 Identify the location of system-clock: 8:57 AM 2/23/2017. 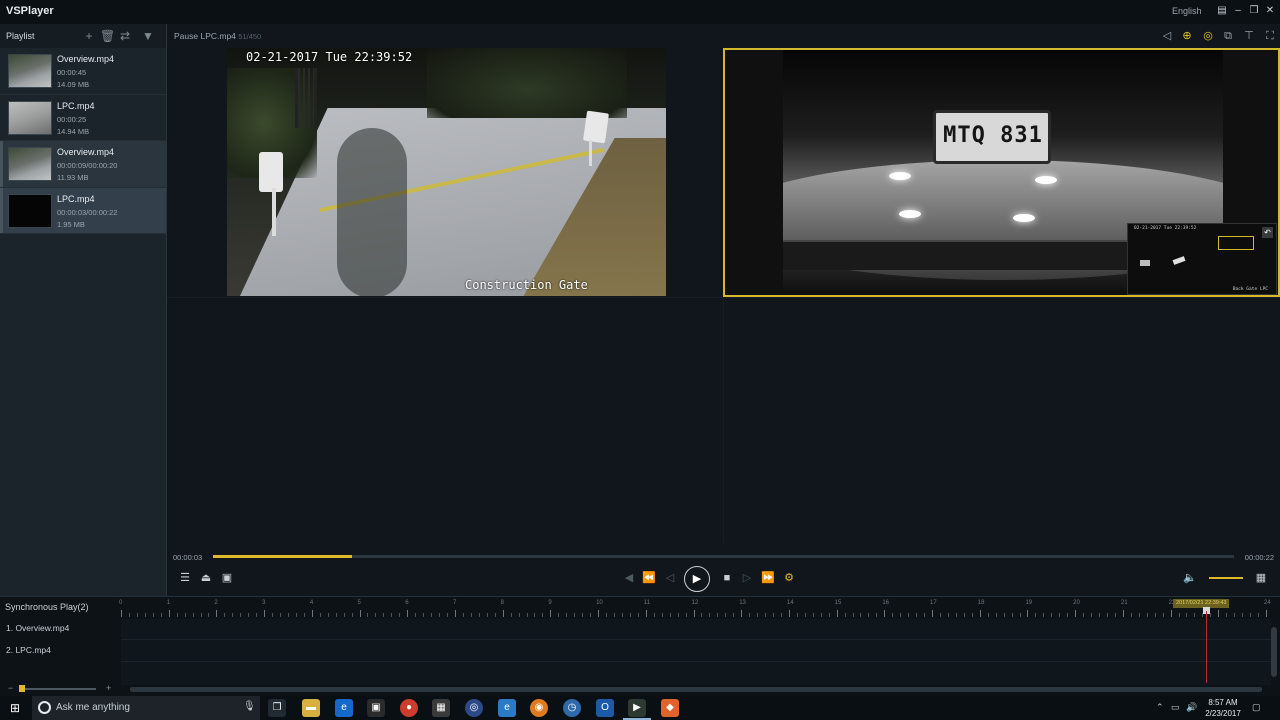
(1223, 708).